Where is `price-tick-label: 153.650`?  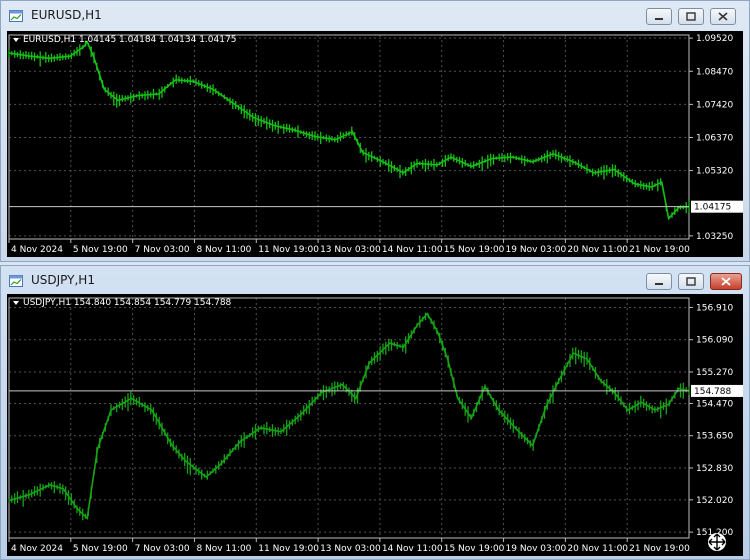
price-tick-label: 153.650 is located at coordinates (714, 437).